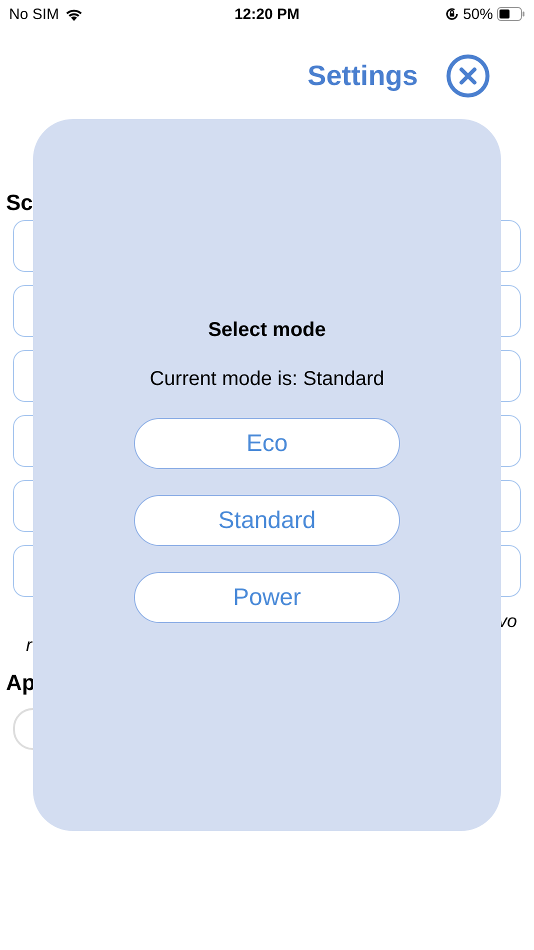 The width and height of the screenshot is (534, 950). I want to click on close-button, so click(468, 76).